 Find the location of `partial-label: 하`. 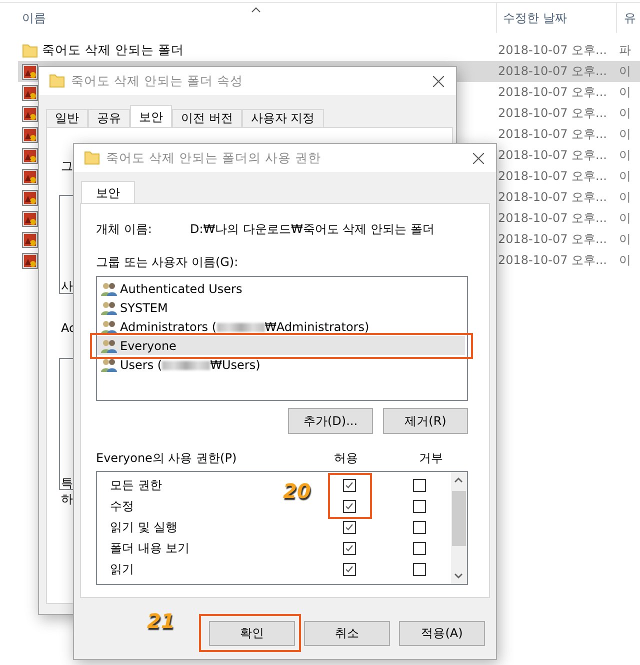

partial-label: 하 is located at coordinates (67, 499).